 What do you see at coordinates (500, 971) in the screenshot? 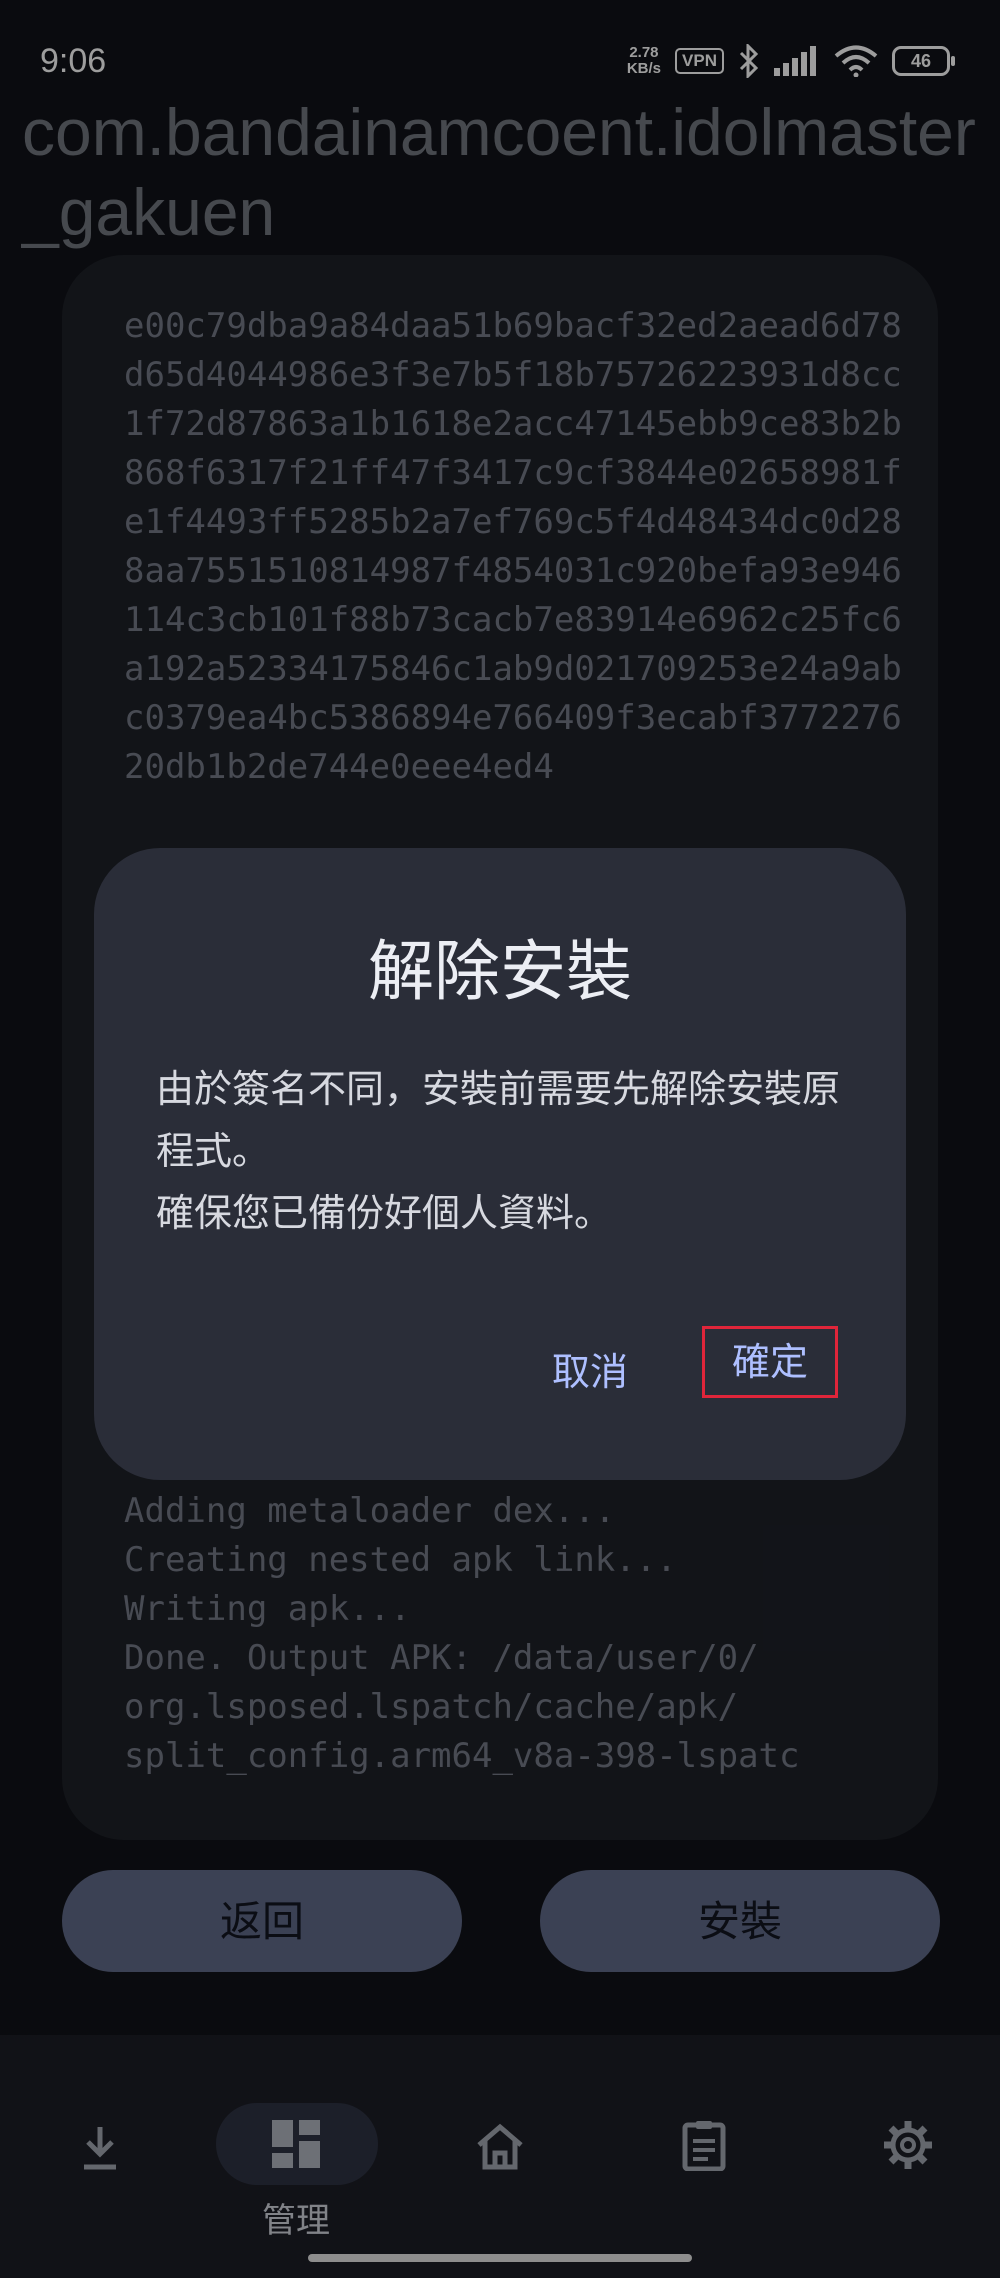
I see `dialog-title: 解除安裝` at bounding box center [500, 971].